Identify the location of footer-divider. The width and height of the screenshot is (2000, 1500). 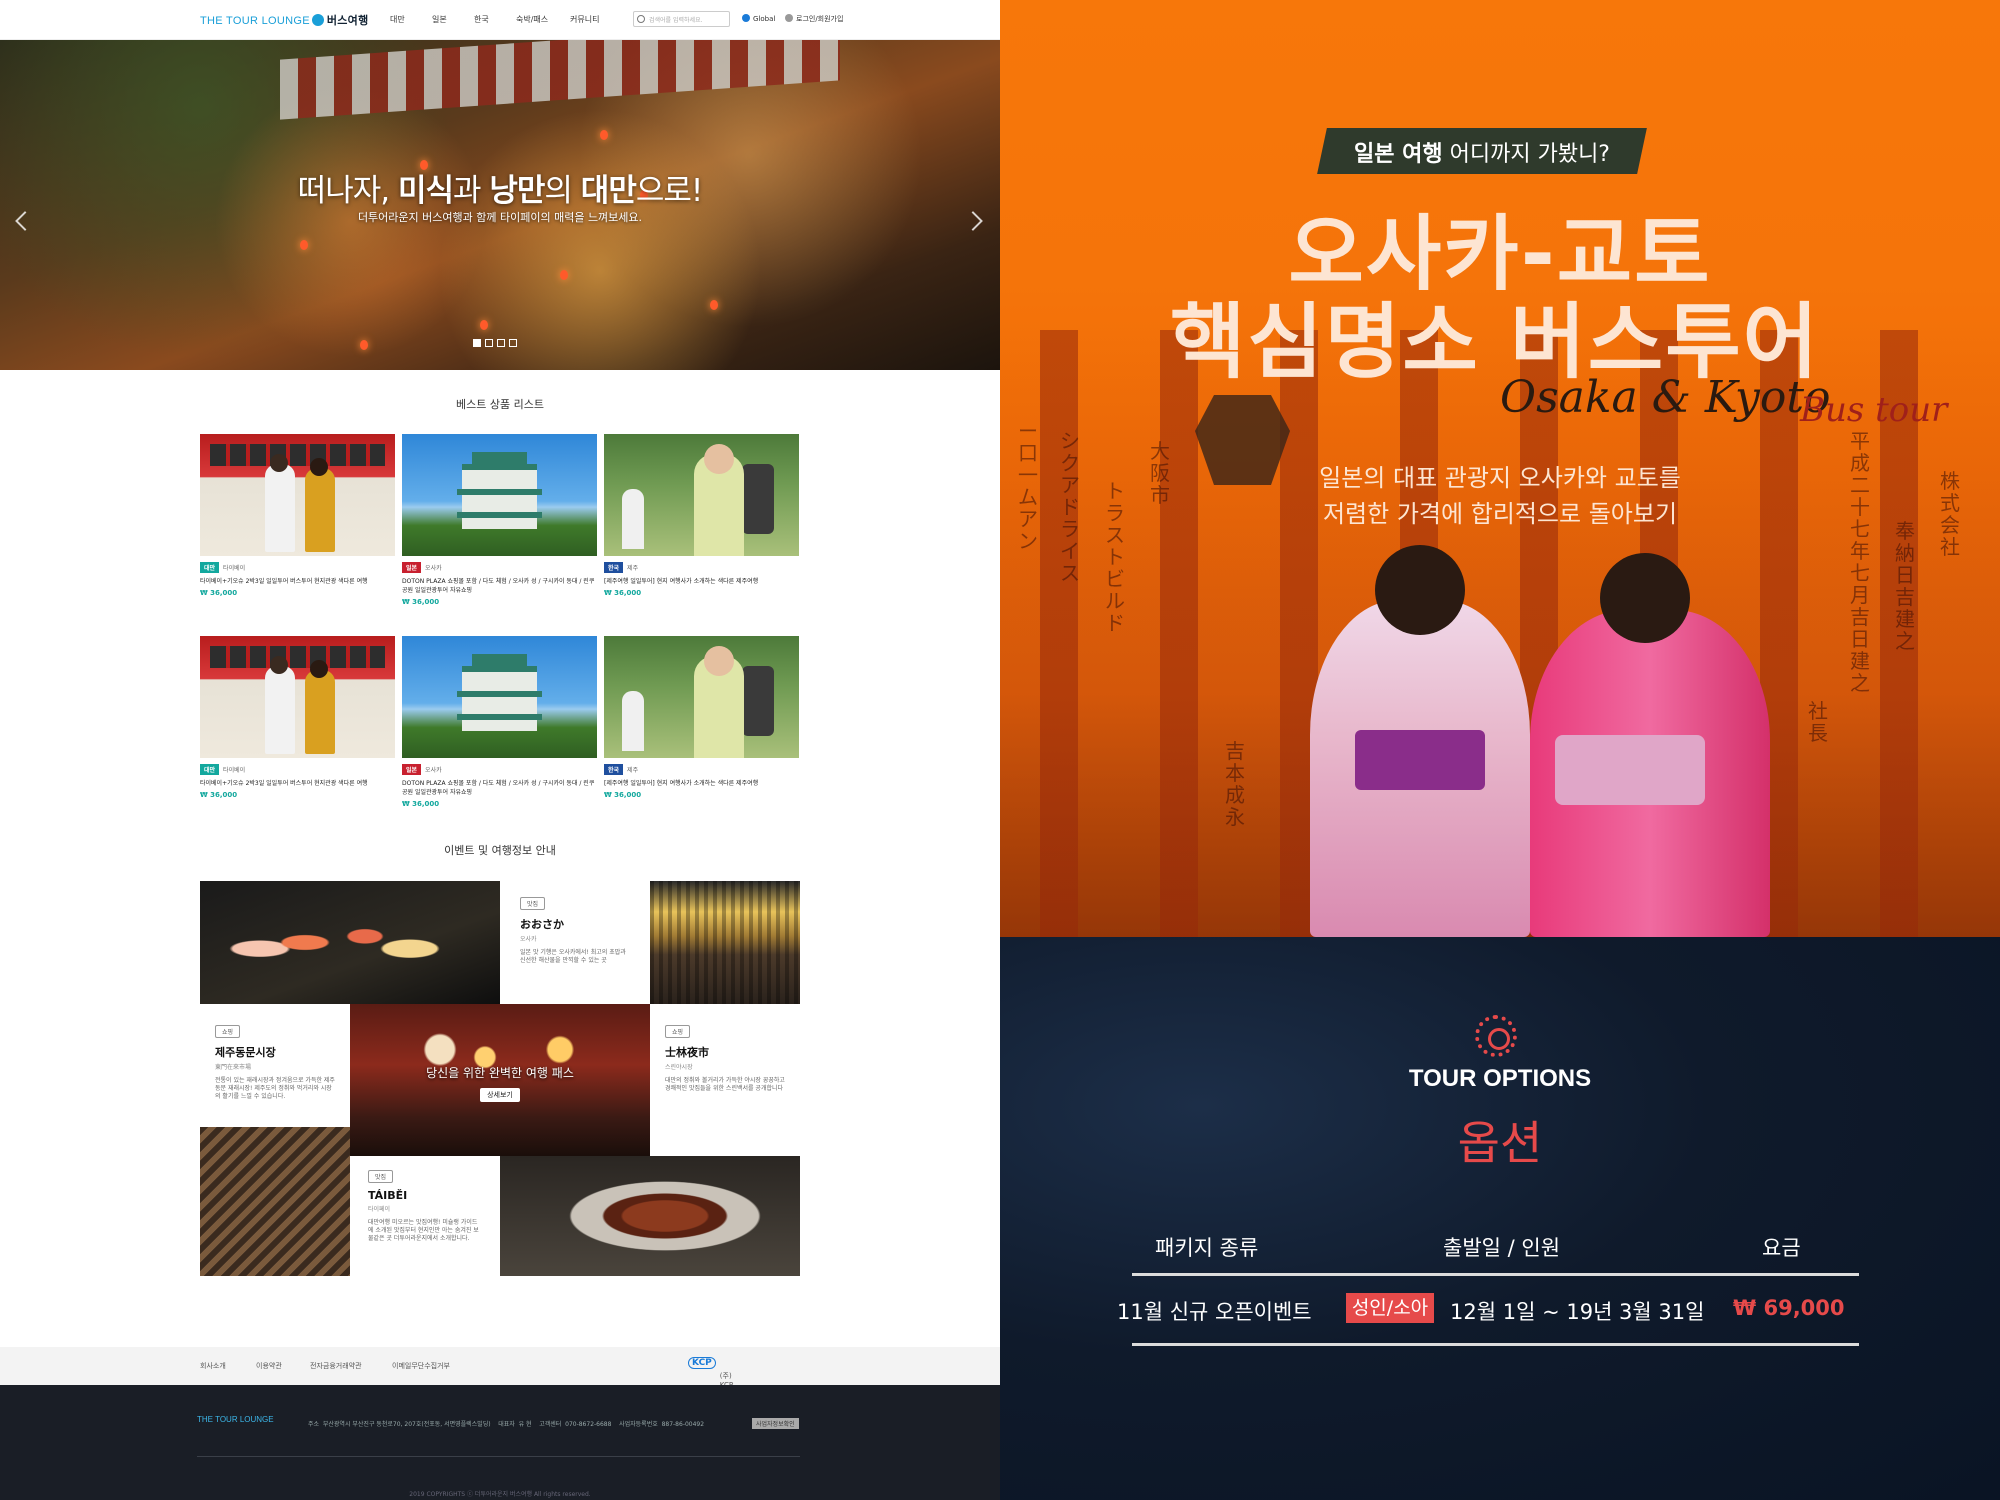
(498, 1456).